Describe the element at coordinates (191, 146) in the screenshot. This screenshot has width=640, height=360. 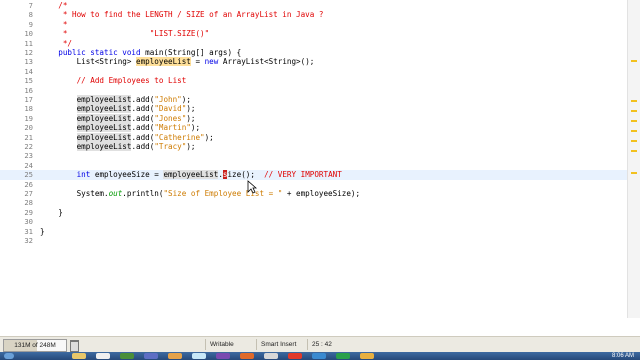
I see `code-token: );` at that location.